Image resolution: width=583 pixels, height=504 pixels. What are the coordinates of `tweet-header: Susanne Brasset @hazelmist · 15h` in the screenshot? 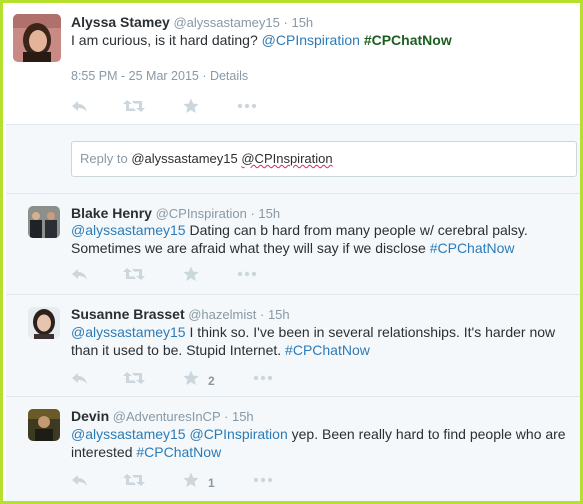 It's located at (180, 314).